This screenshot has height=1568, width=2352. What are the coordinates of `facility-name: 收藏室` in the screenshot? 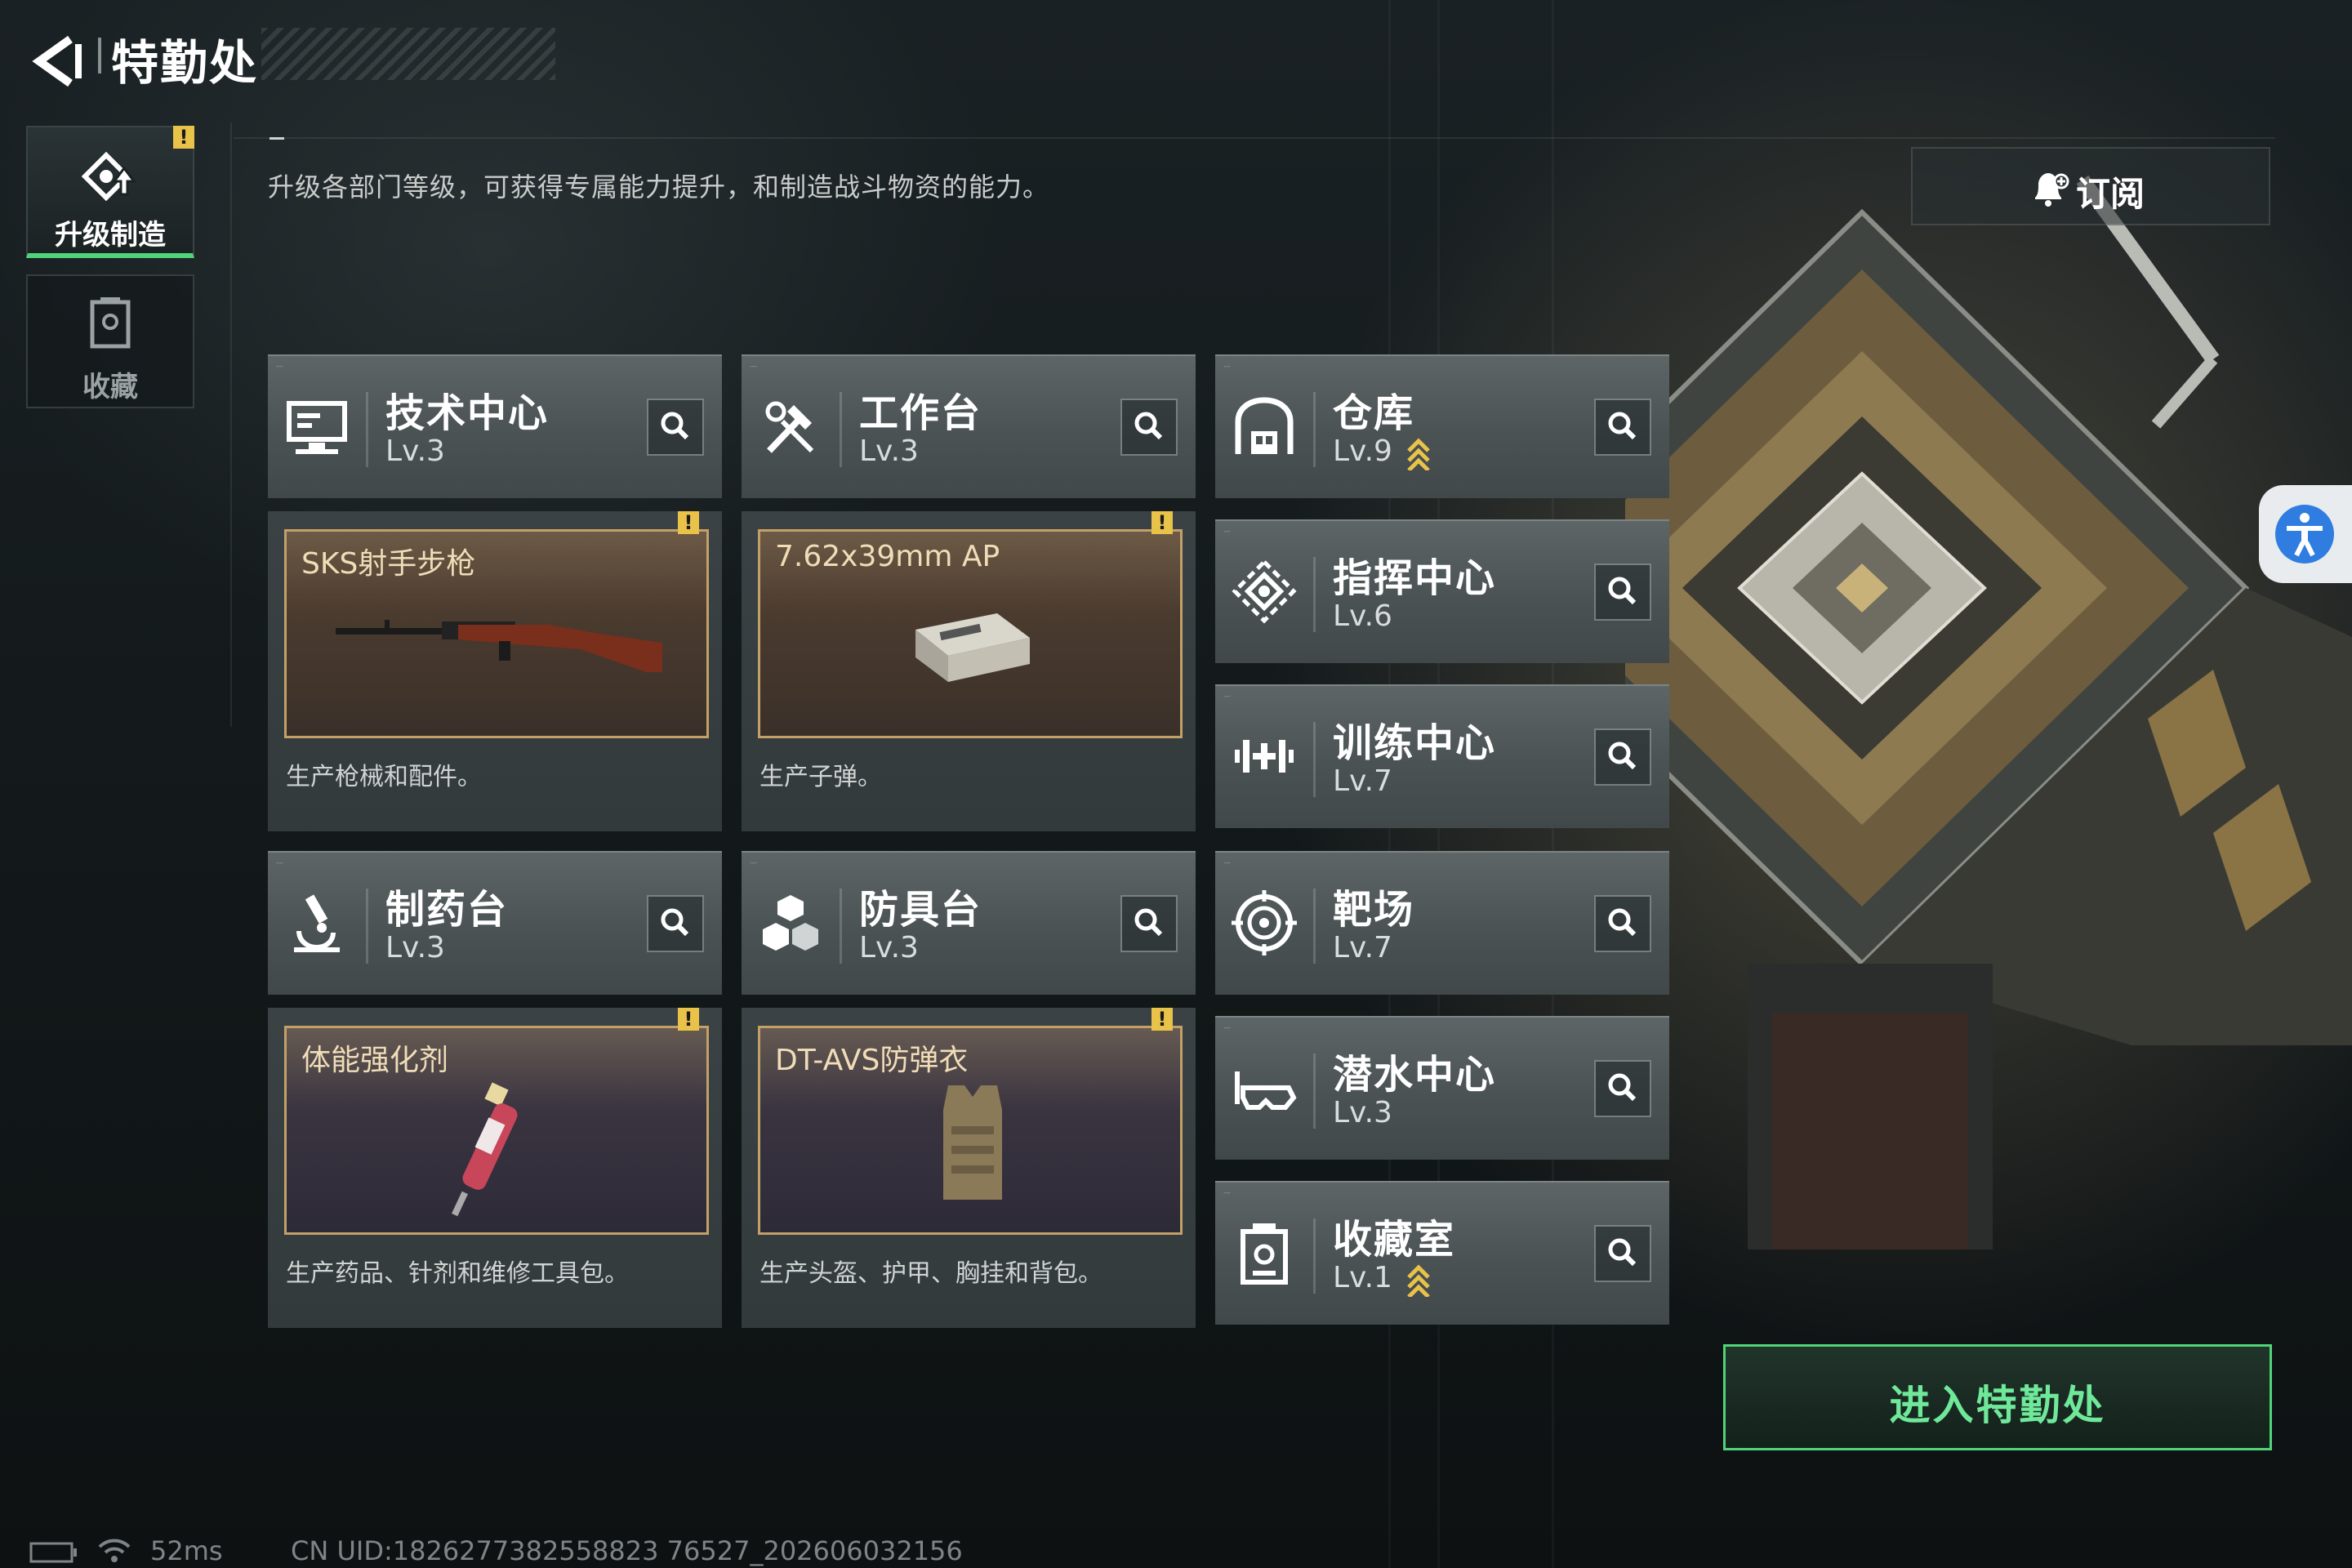 It's located at (1394, 1240).